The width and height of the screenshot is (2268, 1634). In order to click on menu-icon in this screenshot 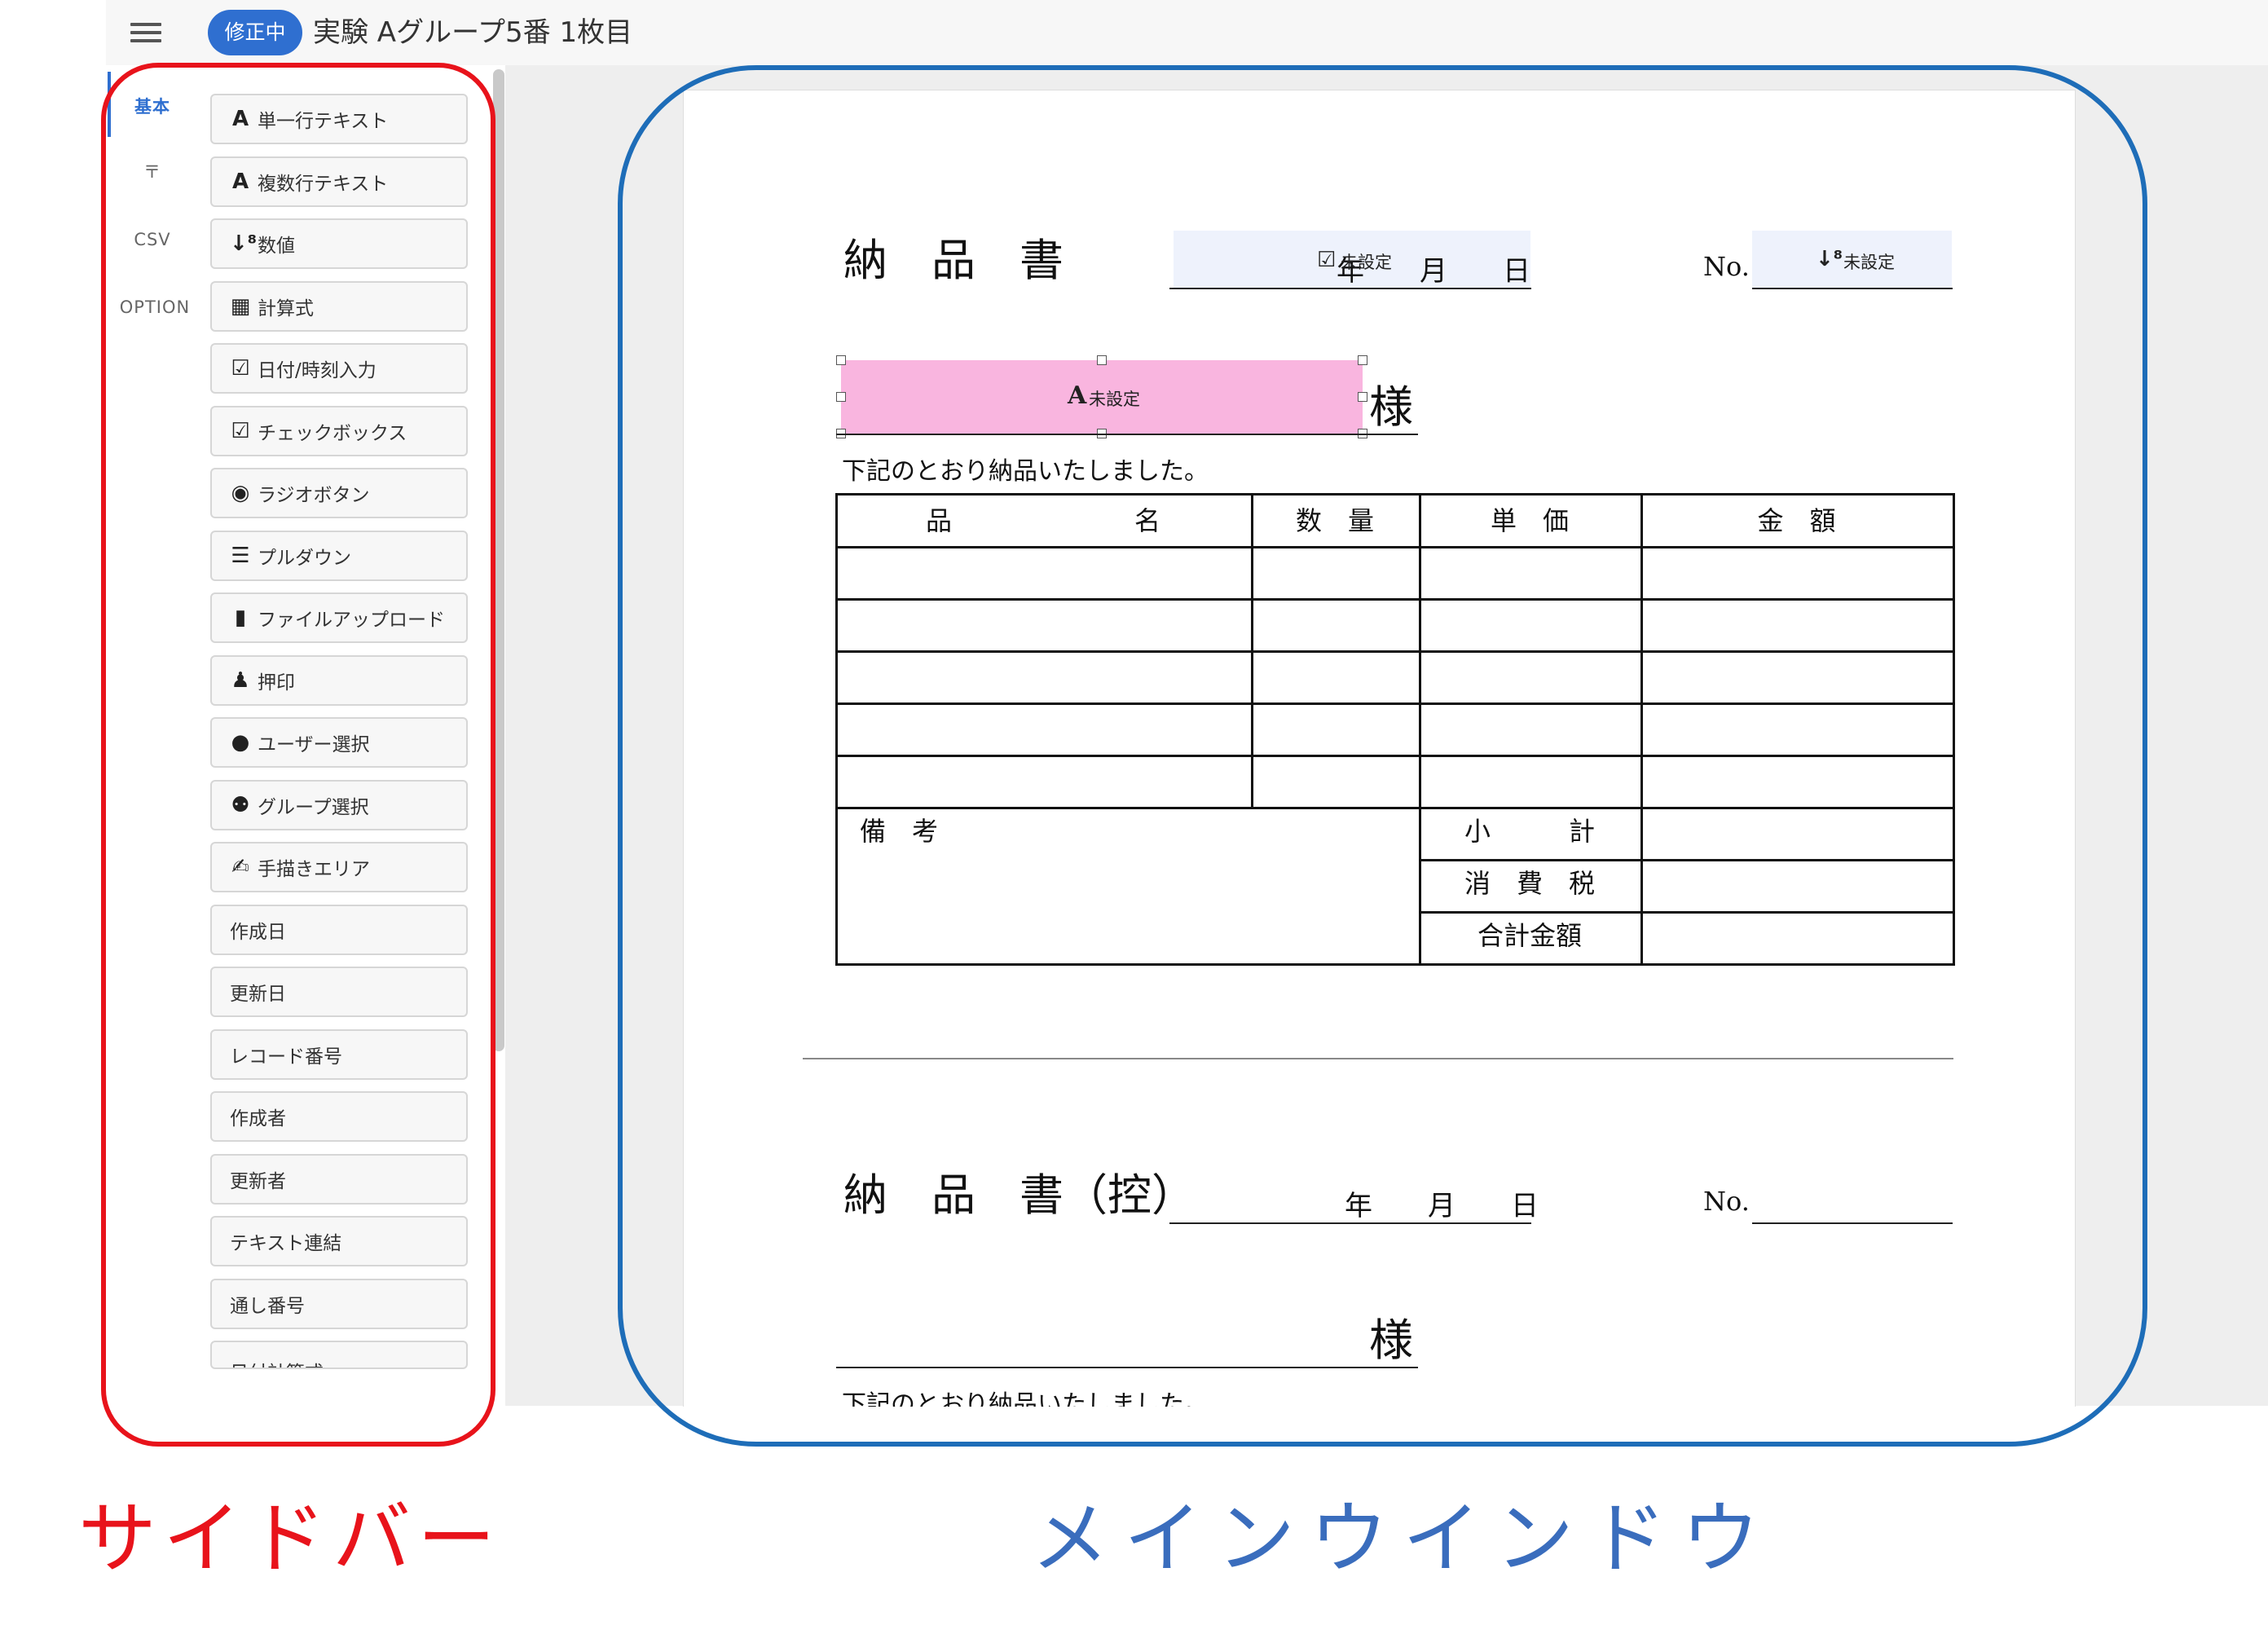, I will do `click(145, 32)`.